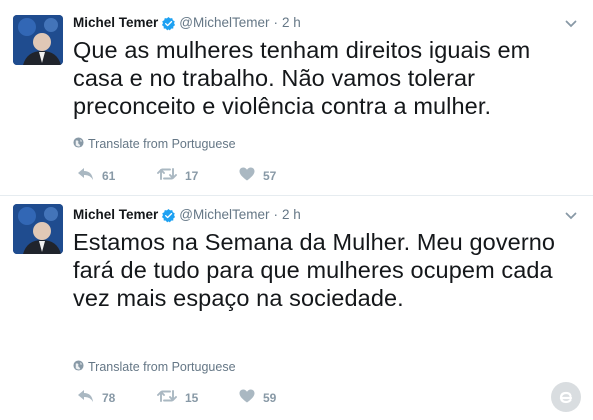 Image resolution: width=593 pixels, height=420 pixels. What do you see at coordinates (38, 229) in the screenshot?
I see `avatar` at bounding box center [38, 229].